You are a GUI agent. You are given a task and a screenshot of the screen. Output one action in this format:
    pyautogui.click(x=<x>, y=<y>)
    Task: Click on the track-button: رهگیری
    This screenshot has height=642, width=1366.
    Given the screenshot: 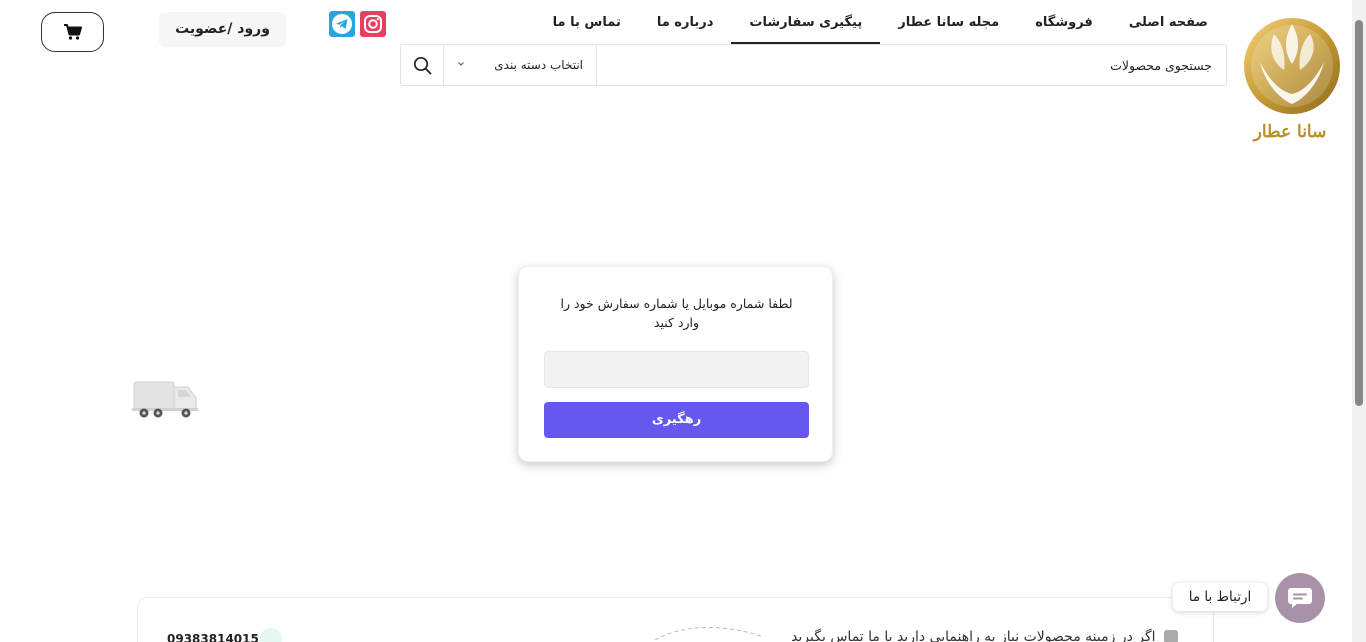 What is the action you would take?
    pyautogui.click(x=676, y=420)
    